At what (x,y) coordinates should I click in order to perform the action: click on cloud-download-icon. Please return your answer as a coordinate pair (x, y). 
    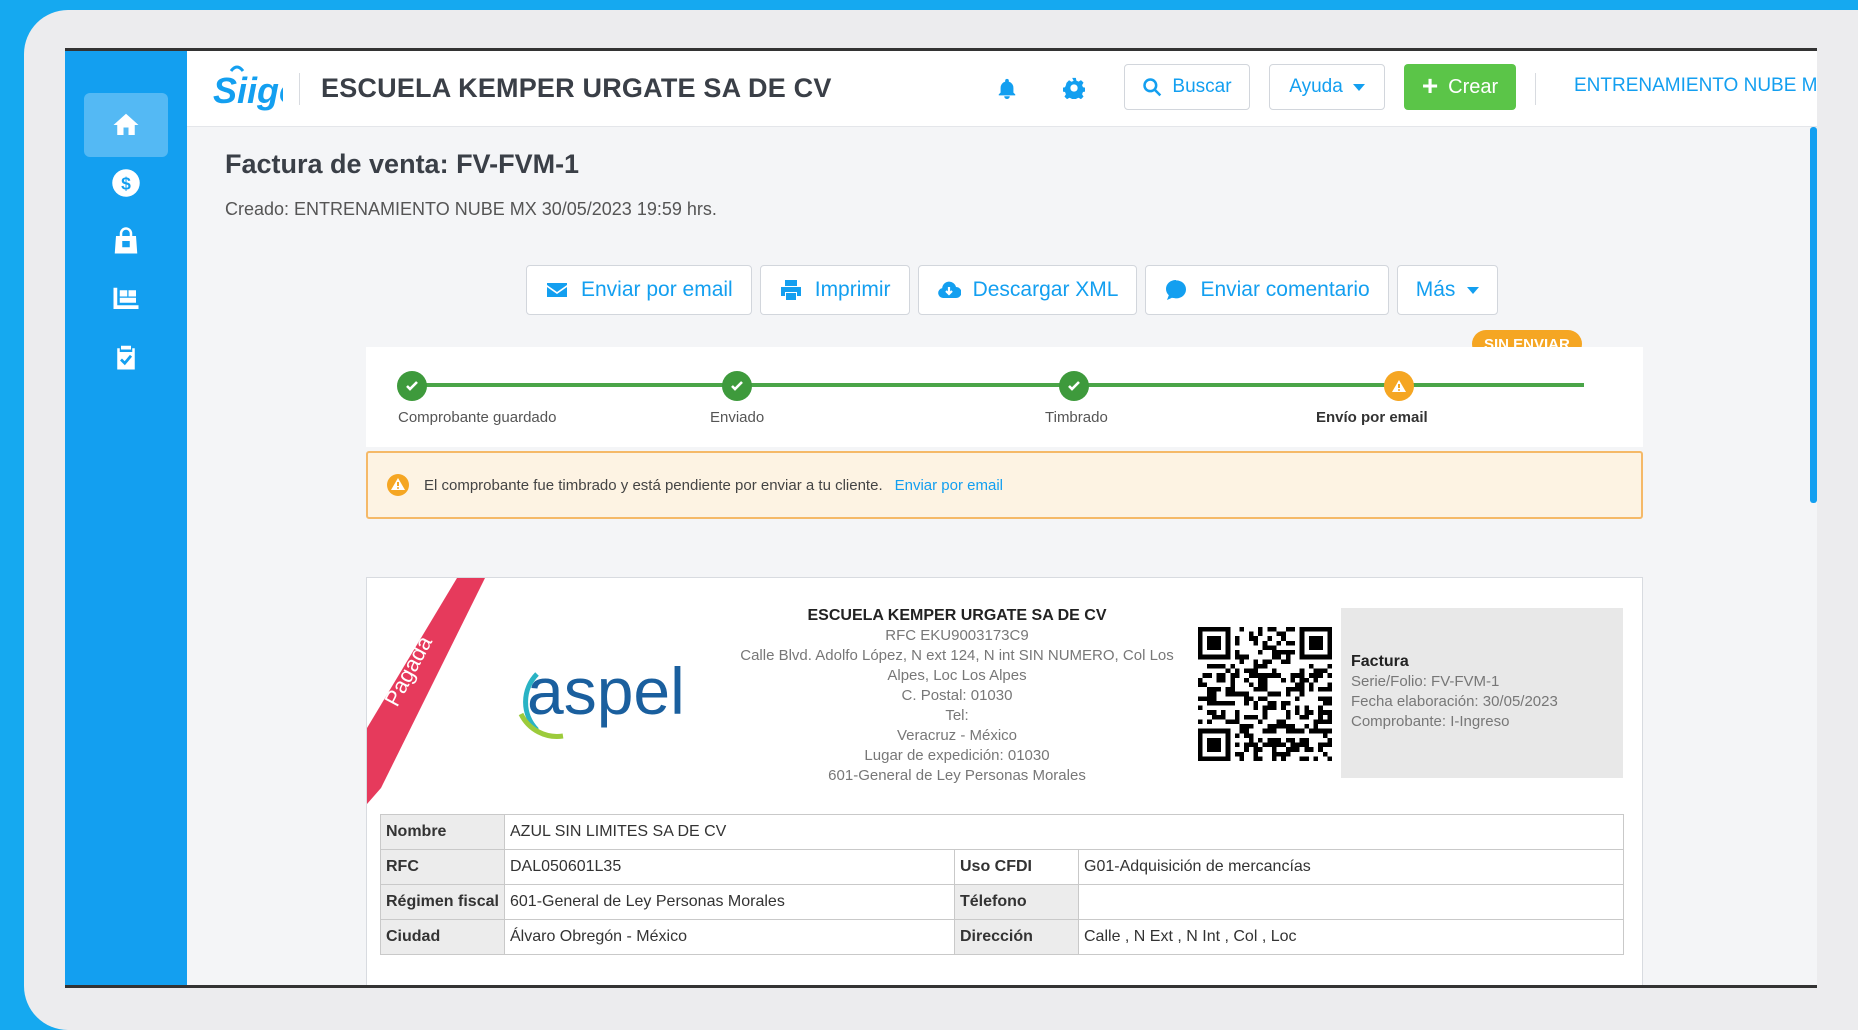
    Looking at the image, I should click on (949, 289).